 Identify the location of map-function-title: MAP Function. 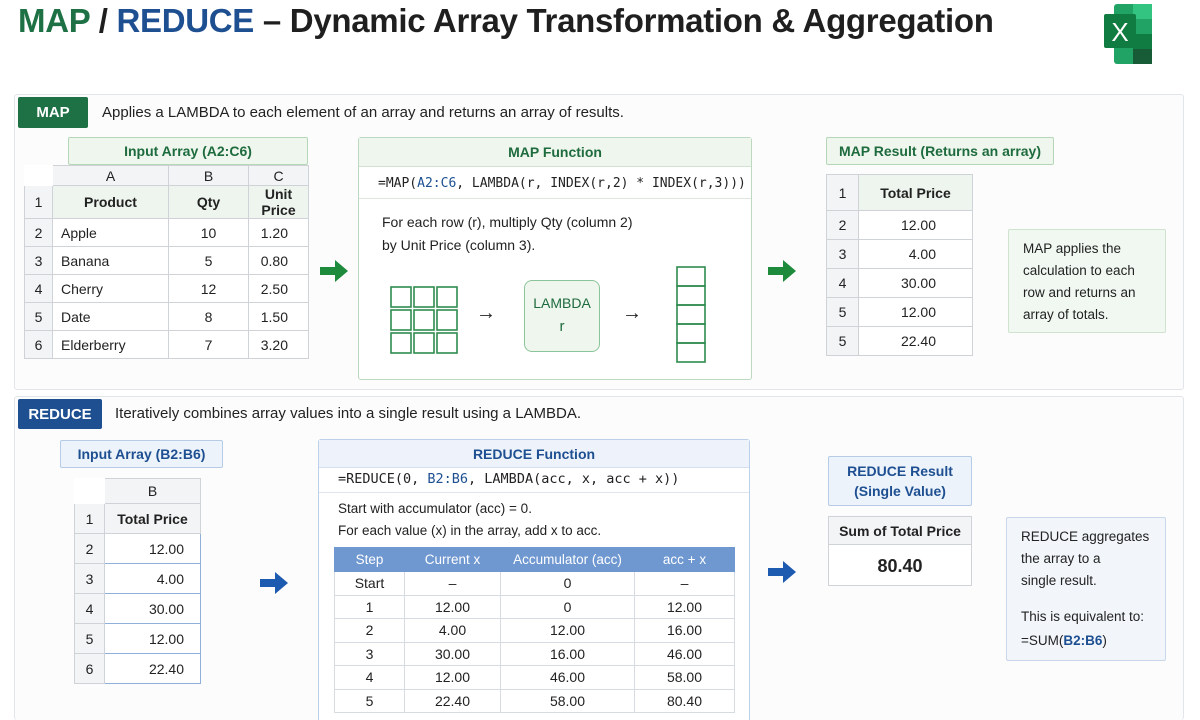
(555, 152).